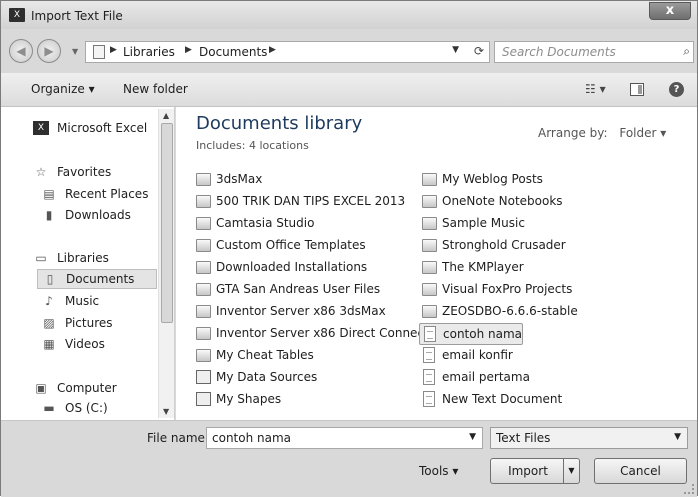  I want to click on refresh-icon: ⟳, so click(479, 51).